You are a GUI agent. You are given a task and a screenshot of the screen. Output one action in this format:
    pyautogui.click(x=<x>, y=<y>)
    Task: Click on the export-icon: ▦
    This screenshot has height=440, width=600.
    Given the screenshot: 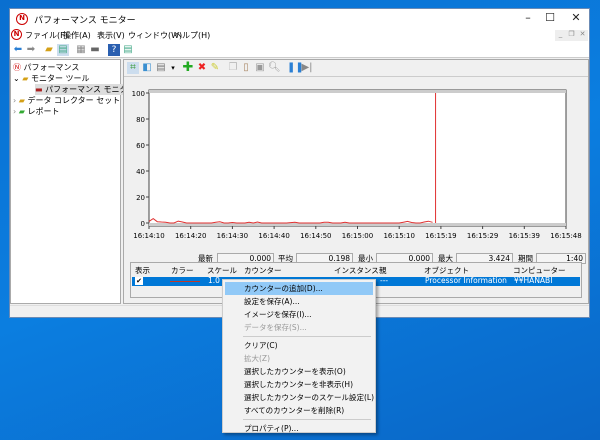 What is the action you would take?
    pyautogui.click(x=81, y=50)
    